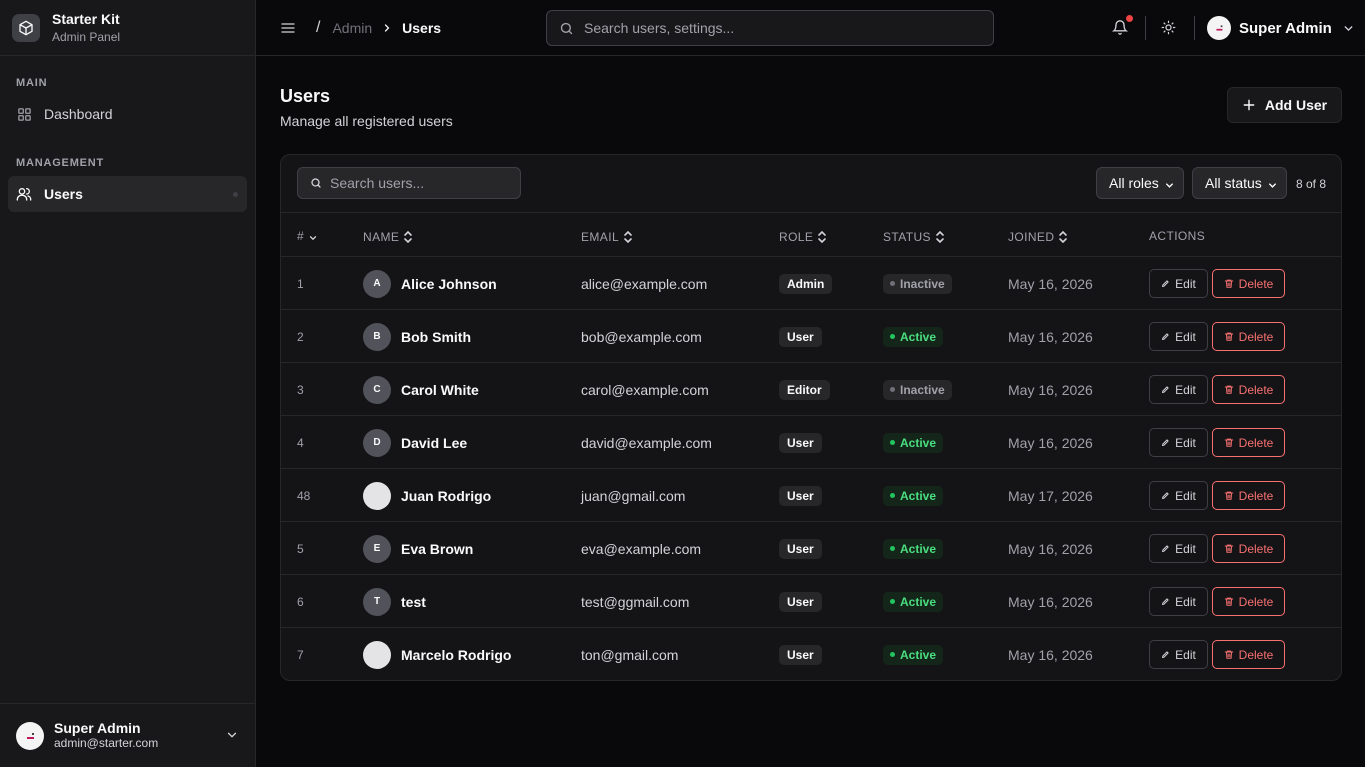 The width and height of the screenshot is (1365, 767). I want to click on column-header-joined: JOINED, so click(1038, 237).